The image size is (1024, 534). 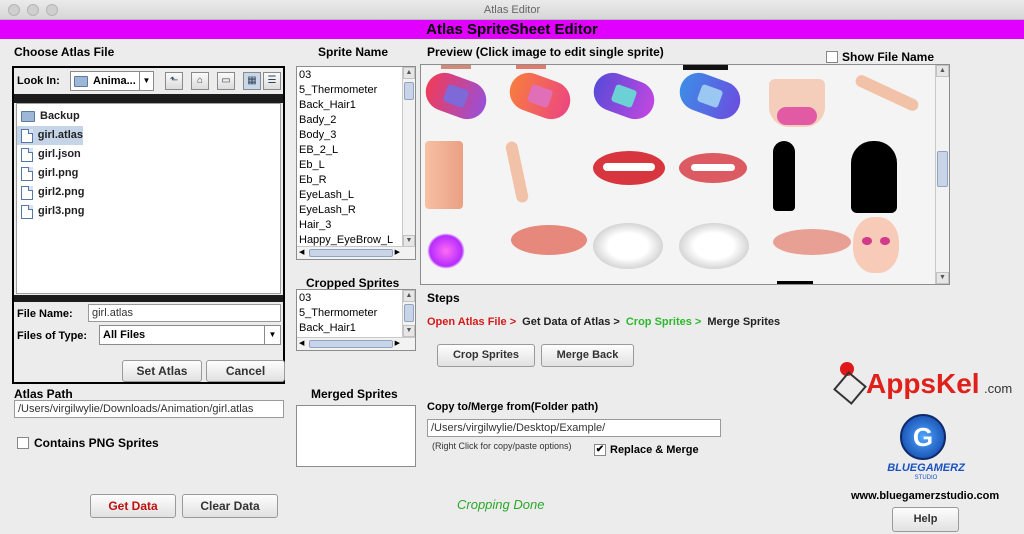 I want to click on merge-back-button: Merge Back, so click(x=587, y=355).